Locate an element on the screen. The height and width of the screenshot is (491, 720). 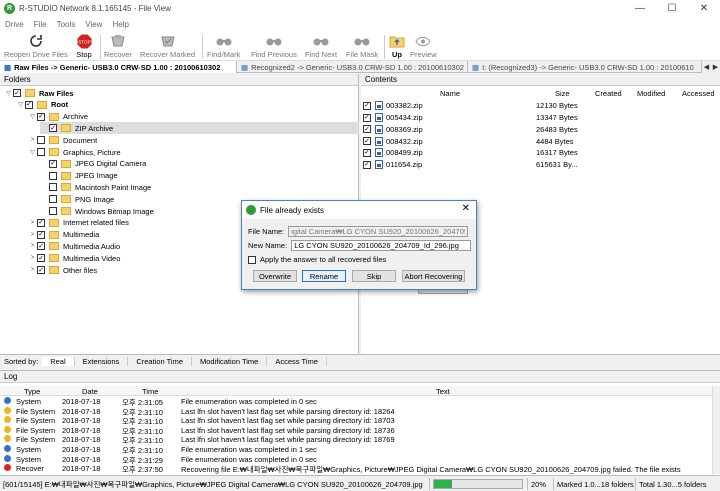
folder-tree-item: ▽ ✓ Raw Files is located at coordinates (38, 93).